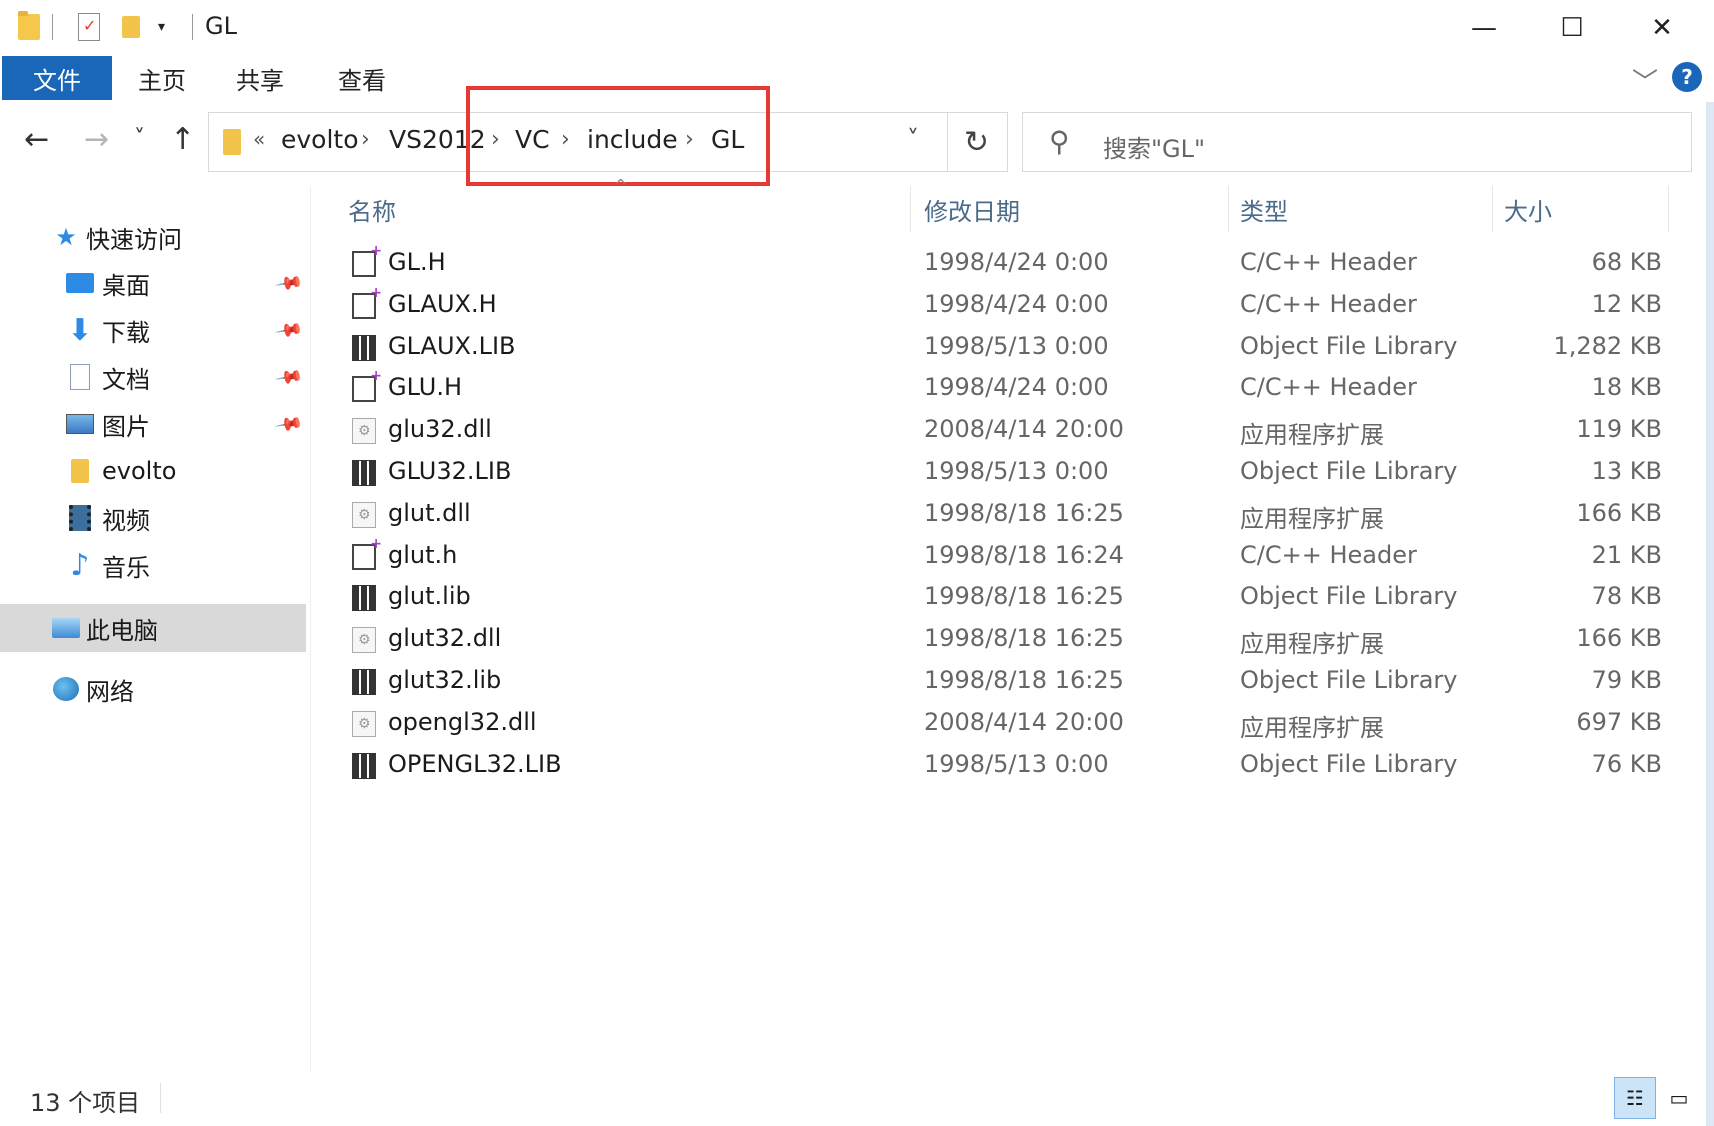 The image size is (1714, 1126). Describe the element at coordinates (1626, 680) in the screenshot. I see `file-size: 79 KB` at that location.